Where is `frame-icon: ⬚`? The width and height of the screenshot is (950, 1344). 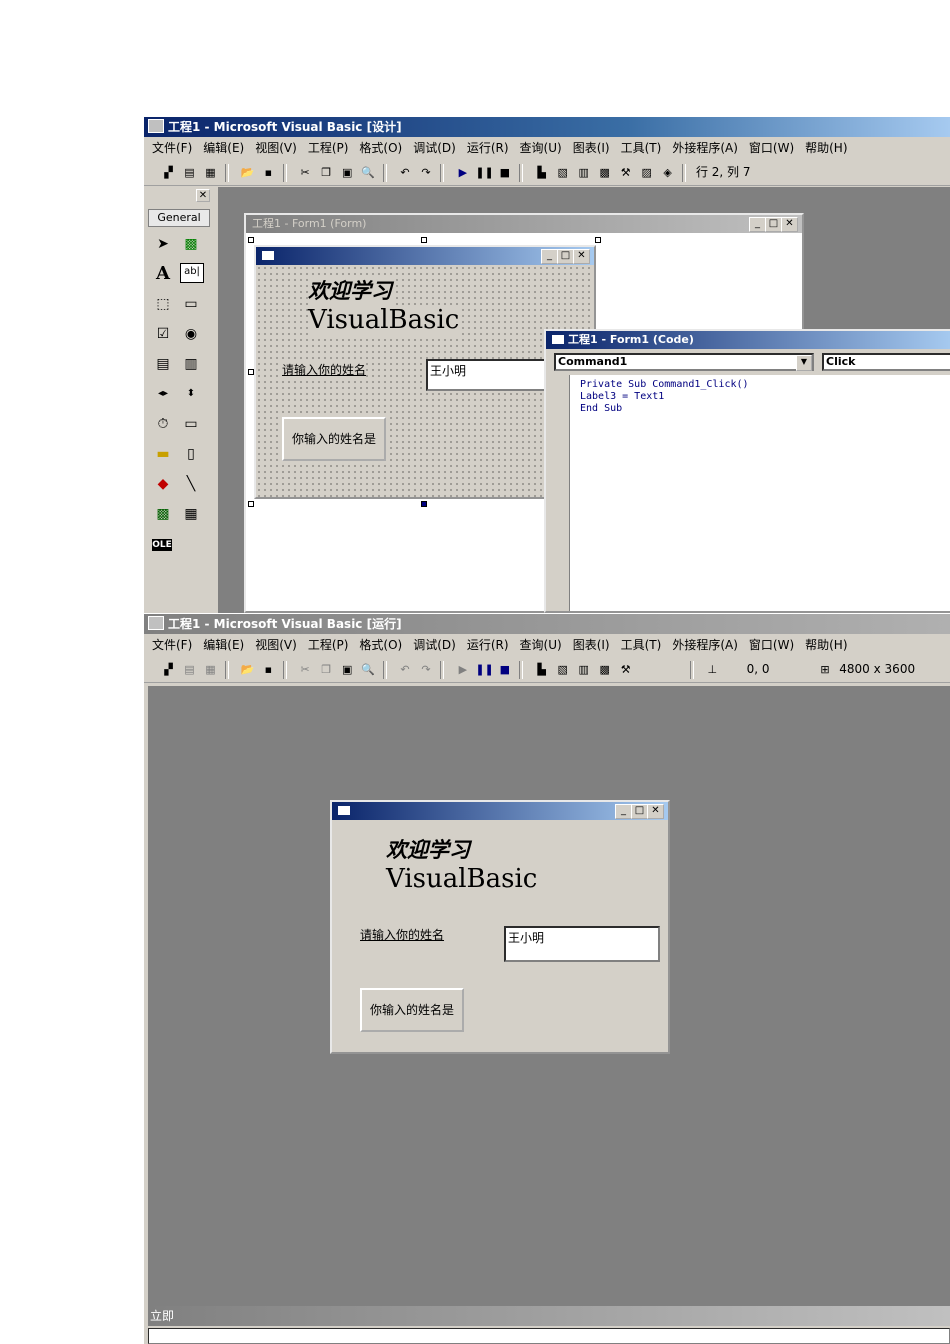
frame-icon: ⬚ is located at coordinates (163, 304).